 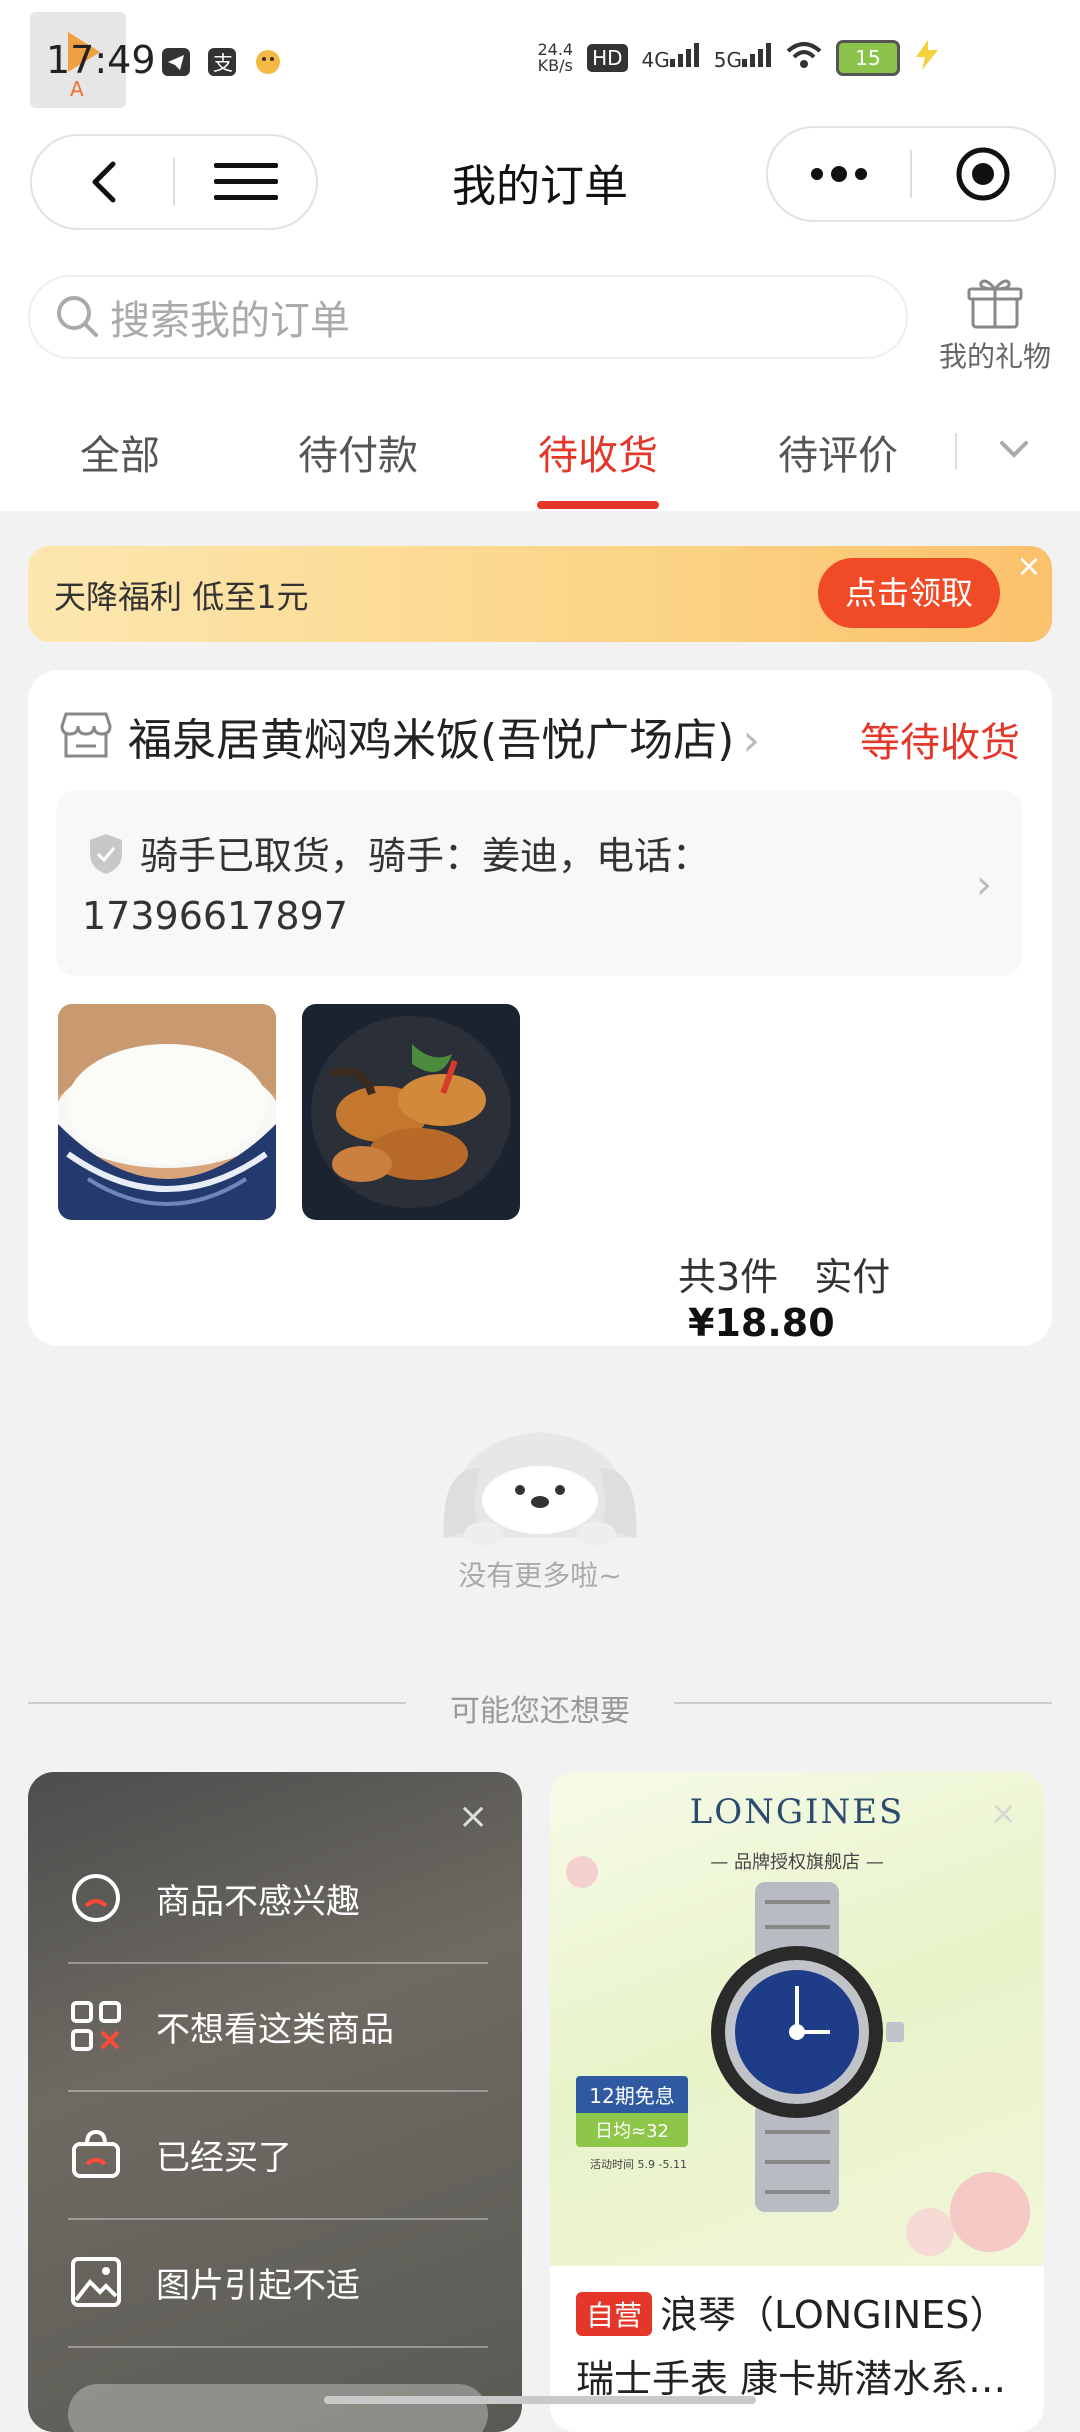 I want to click on svg-text: 支, so click(x=223, y=63).